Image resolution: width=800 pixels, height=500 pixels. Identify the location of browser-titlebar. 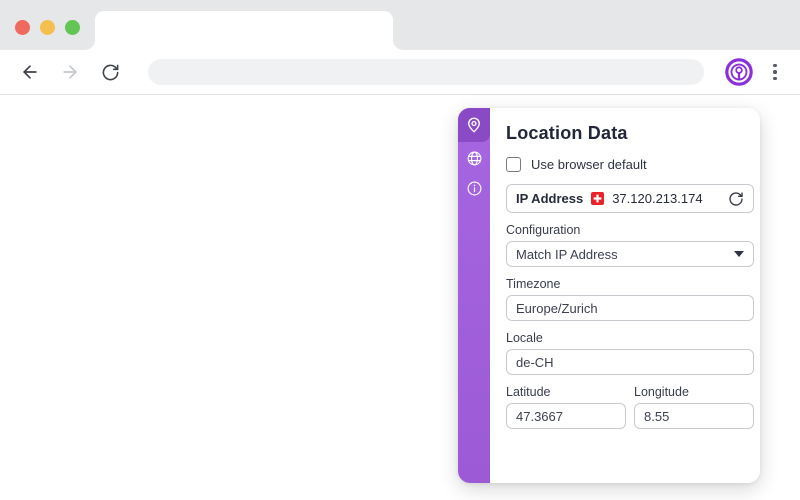
(400, 25).